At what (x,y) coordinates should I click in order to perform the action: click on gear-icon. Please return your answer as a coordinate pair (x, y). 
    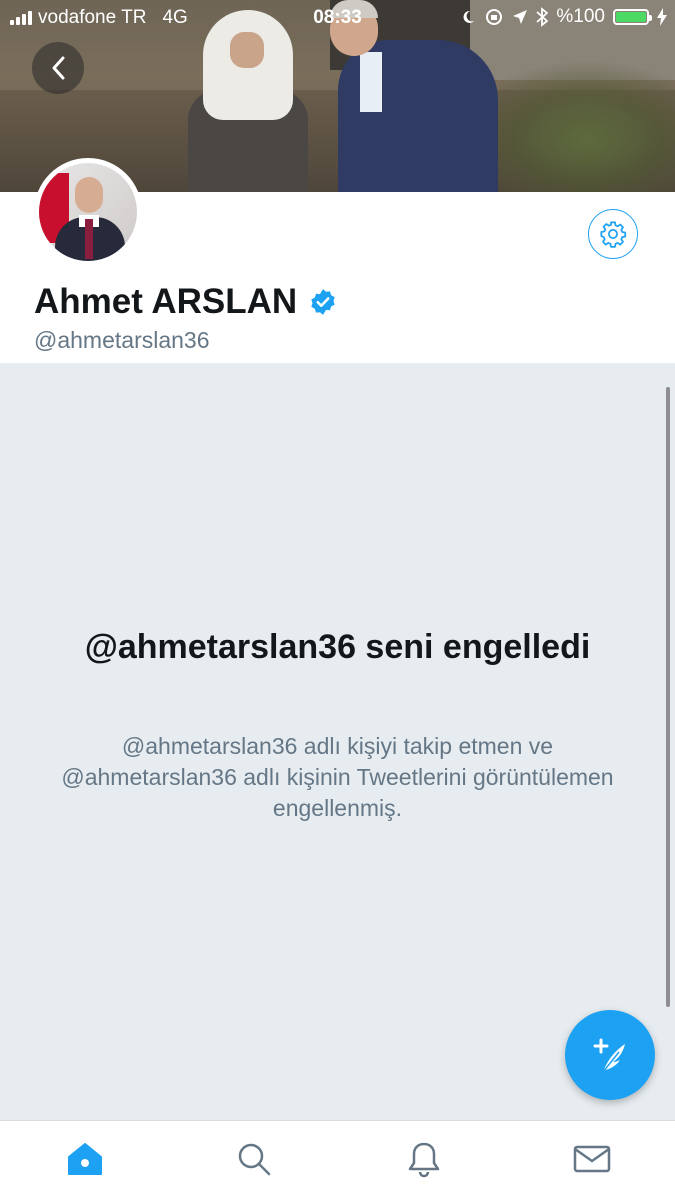
    Looking at the image, I should click on (613, 234).